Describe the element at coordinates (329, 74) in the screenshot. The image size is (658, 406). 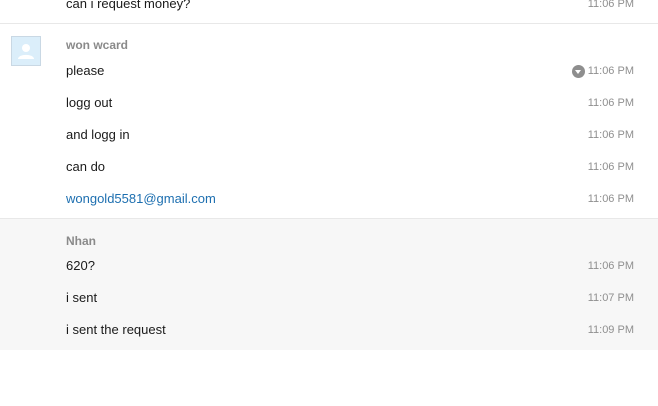
I see `message-row: please 11:06 PM` at that location.